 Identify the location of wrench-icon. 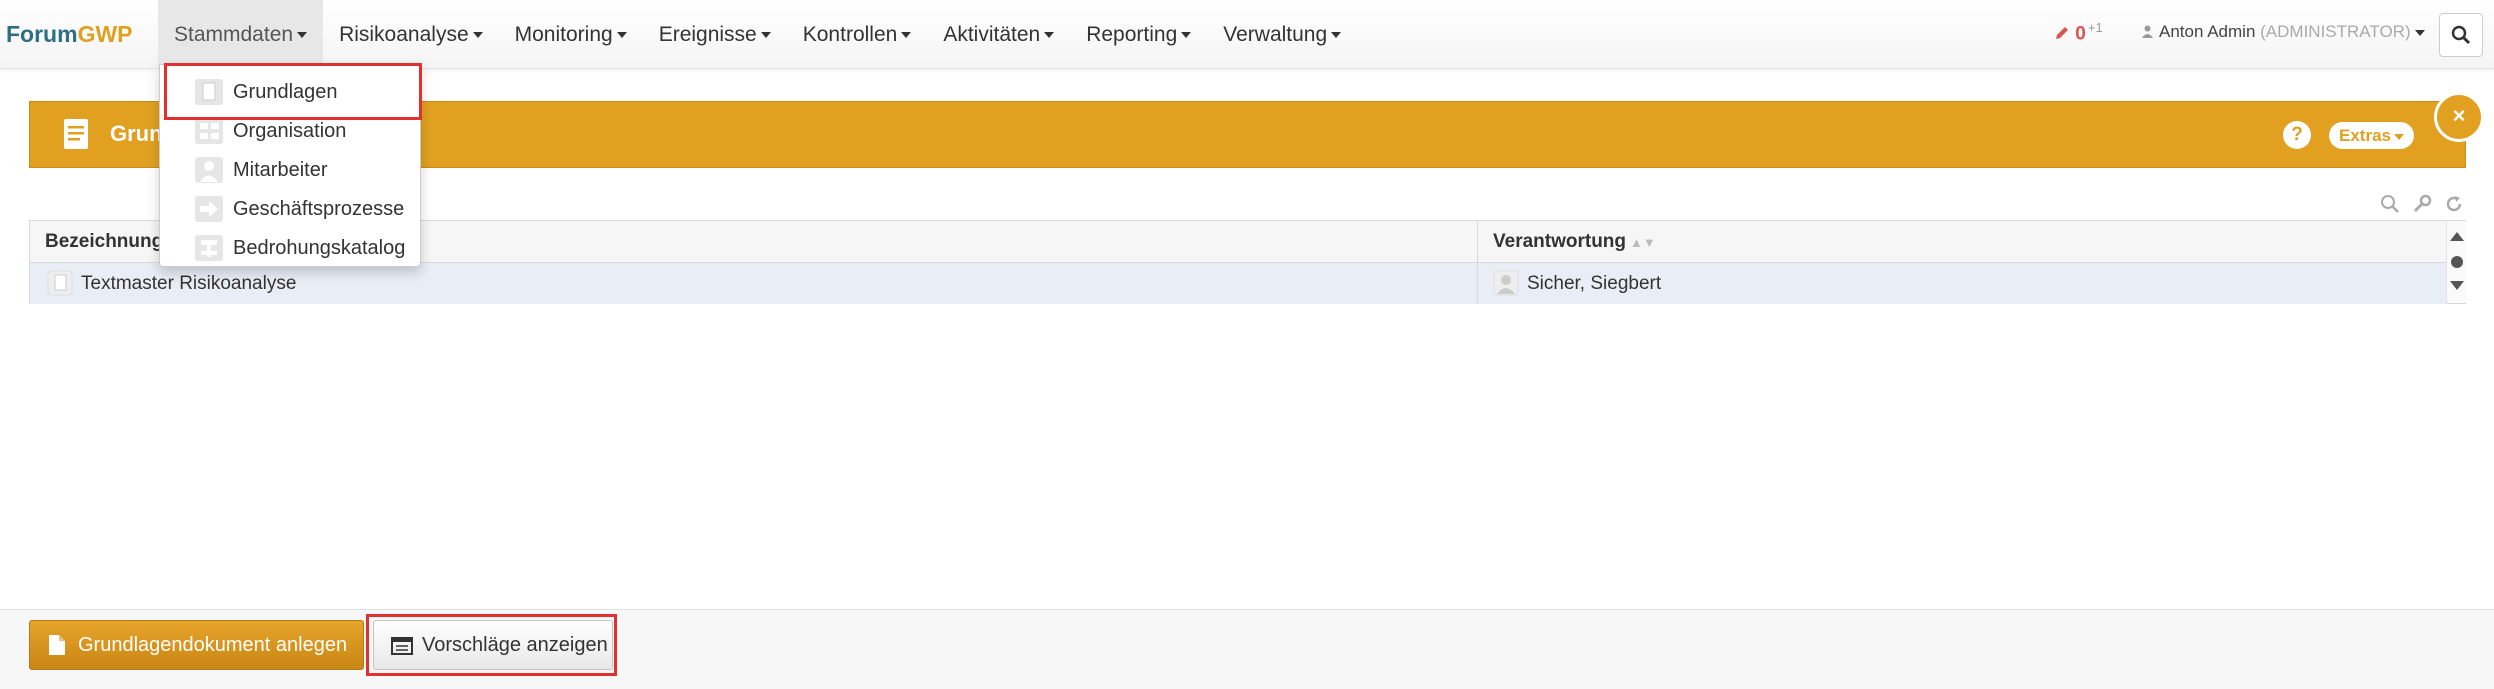
(2422, 204).